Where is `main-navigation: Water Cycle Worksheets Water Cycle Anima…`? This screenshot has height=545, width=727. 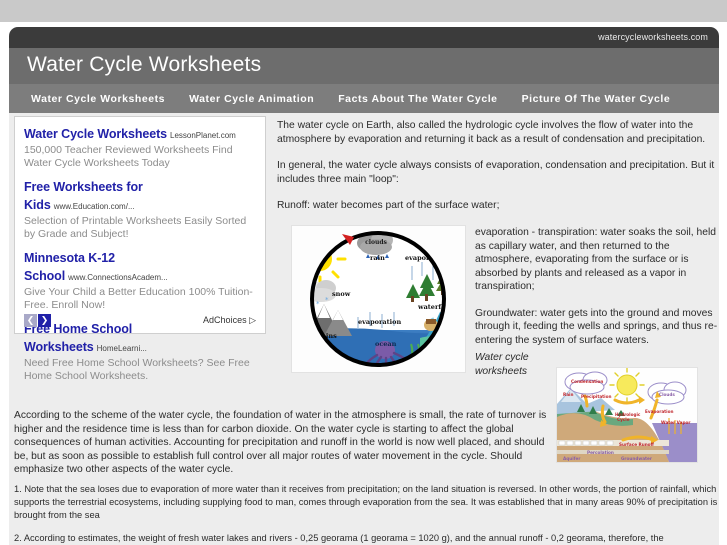
main-navigation: Water Cycle Worksheets Water Cycle Anima… is located at coordinates (364, 98).